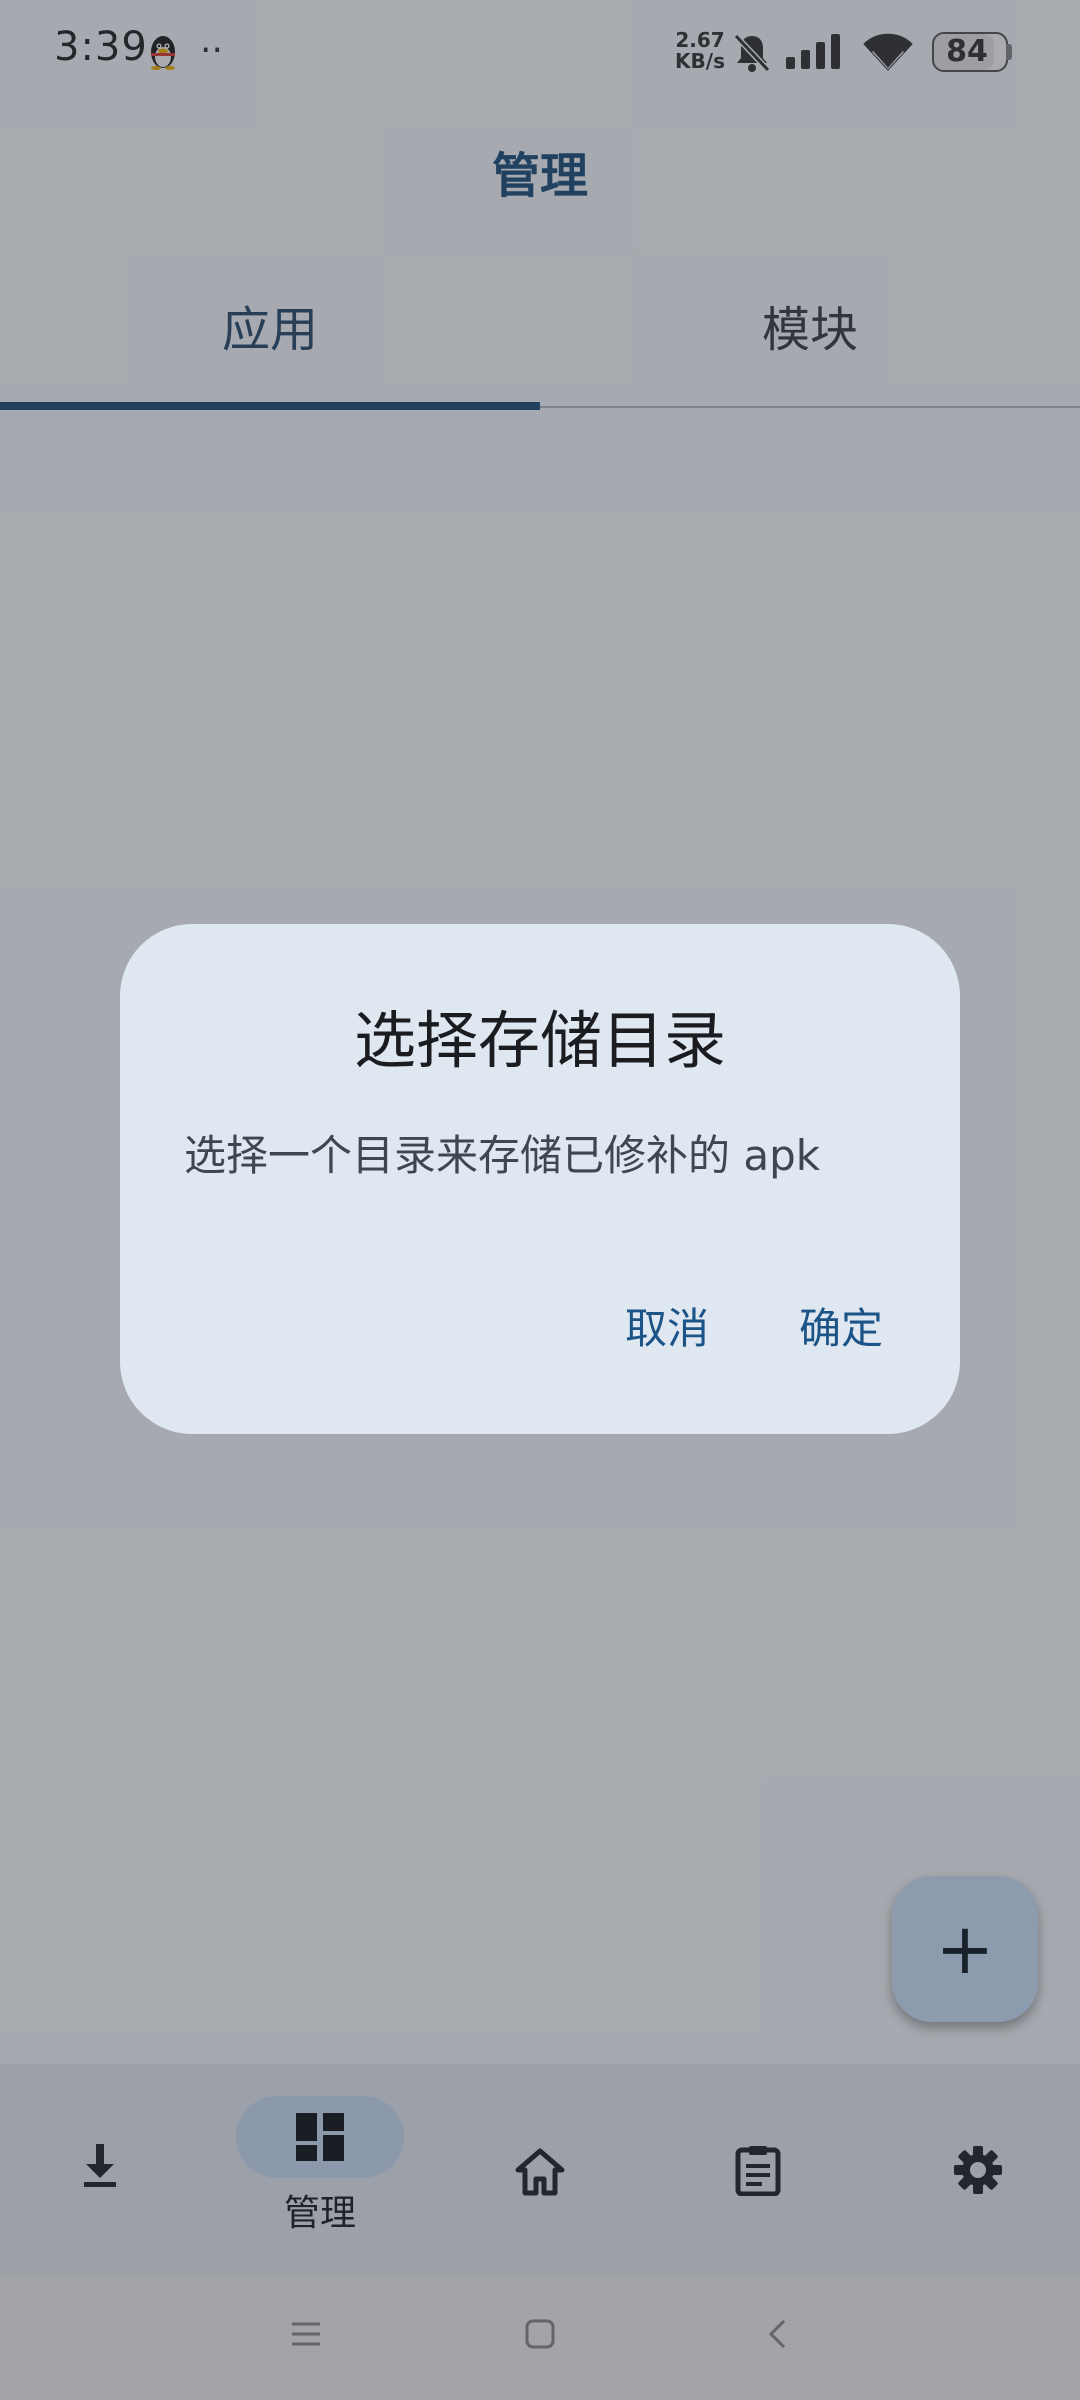  Describe the element at coordinates (841, 1329) in the screenshot. I see `confirm-button: 确定` at that location.